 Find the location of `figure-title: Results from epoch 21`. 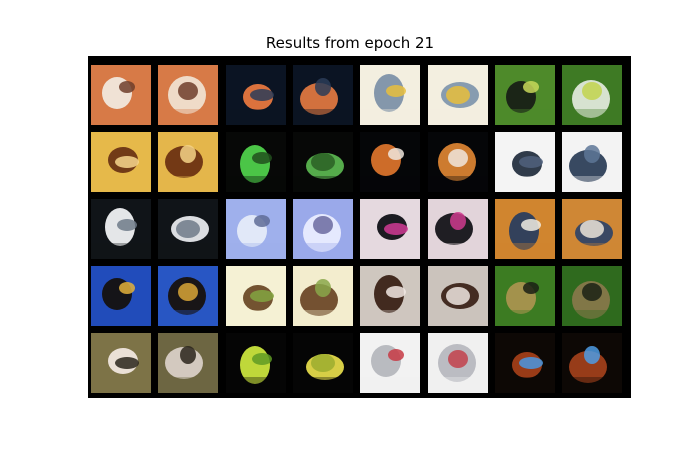

figure-title: Results from epoch 21 is located at coordinates (350, 43).